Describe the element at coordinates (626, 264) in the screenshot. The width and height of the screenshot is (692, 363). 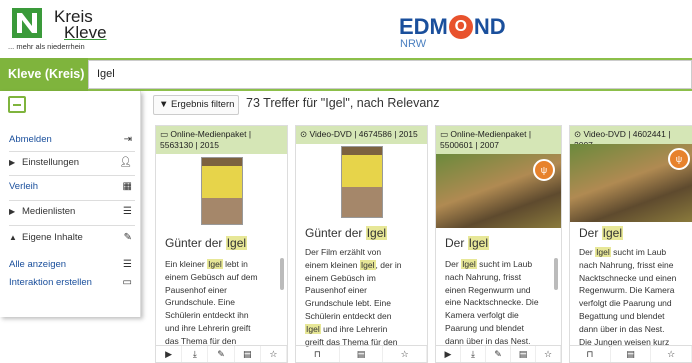
I see `desc-line: nach Nahrung, frisst eine` at that location.